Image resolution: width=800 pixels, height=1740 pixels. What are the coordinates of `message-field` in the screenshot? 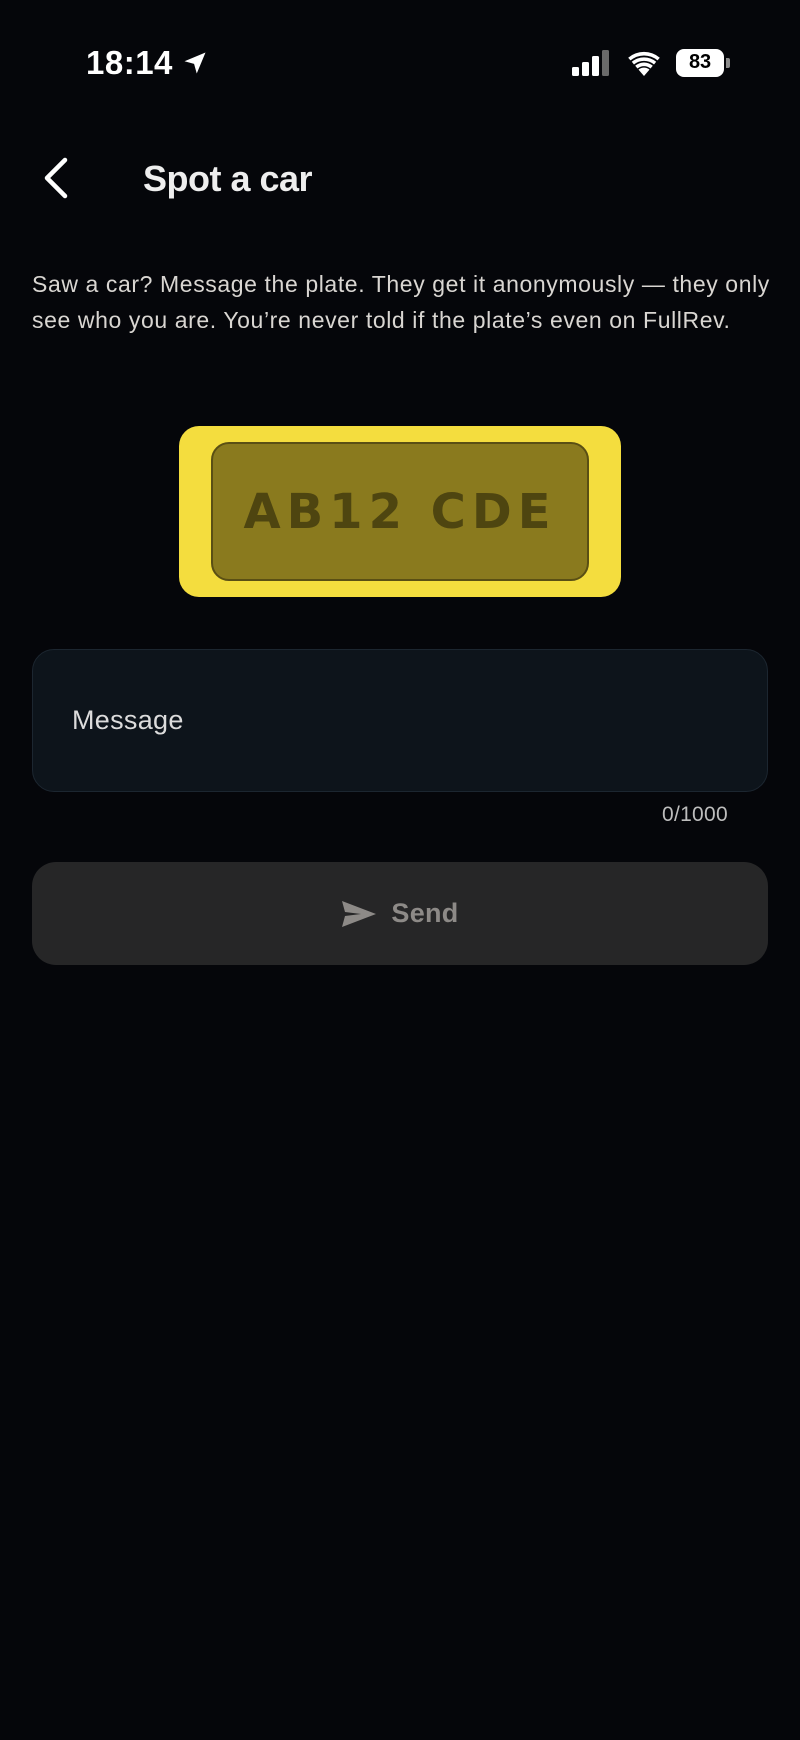 It's located at (400, 720).